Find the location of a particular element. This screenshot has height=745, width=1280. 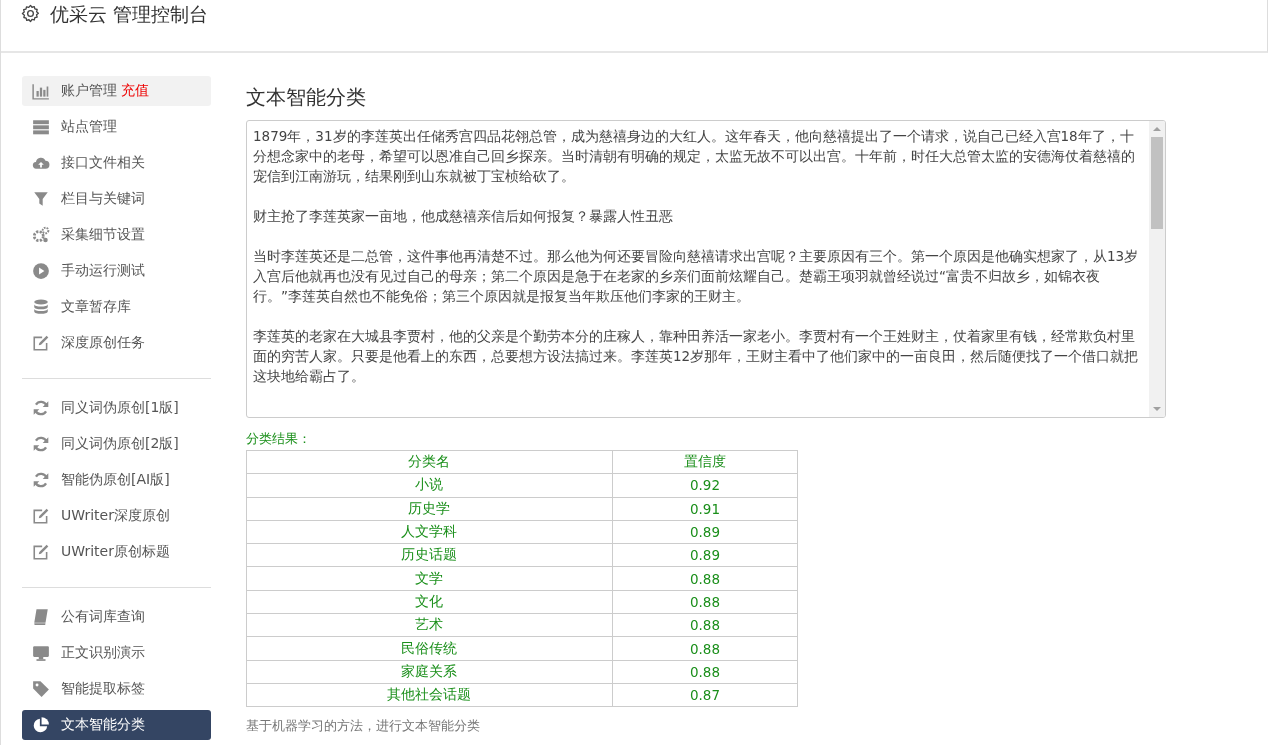

table-cell: 其他社会话题 is located at coordinates (429, 695).